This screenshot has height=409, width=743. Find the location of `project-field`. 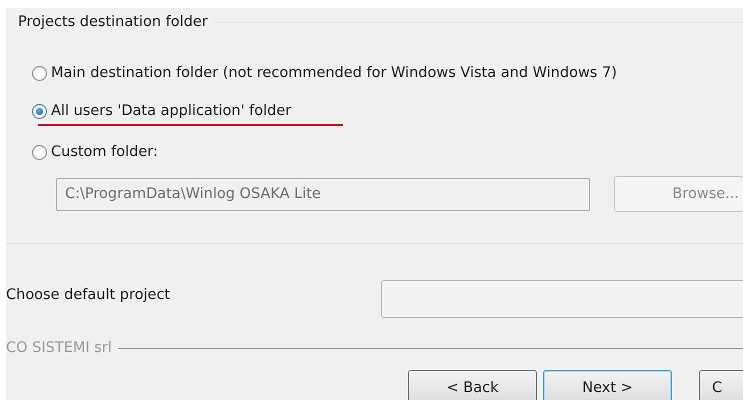

project-field is located at coordinates (562, 299).